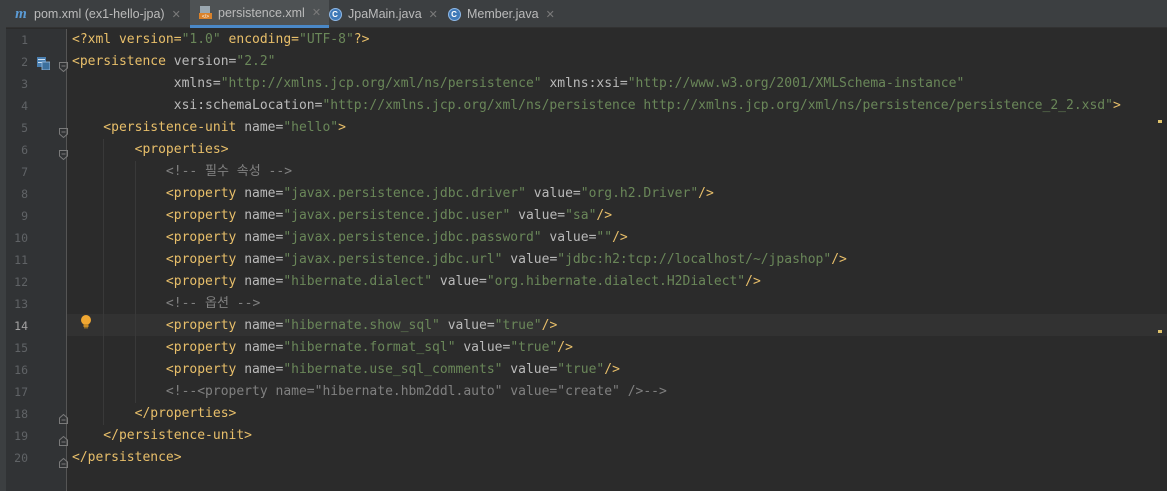 The width and height of the screenshot is (1167, 491). What do you see at coordinates (616, 281) in the screenshot?
I see `code-token: "org.hibernate.dialect.H2Dialect"` at bounding box center [616, 281].